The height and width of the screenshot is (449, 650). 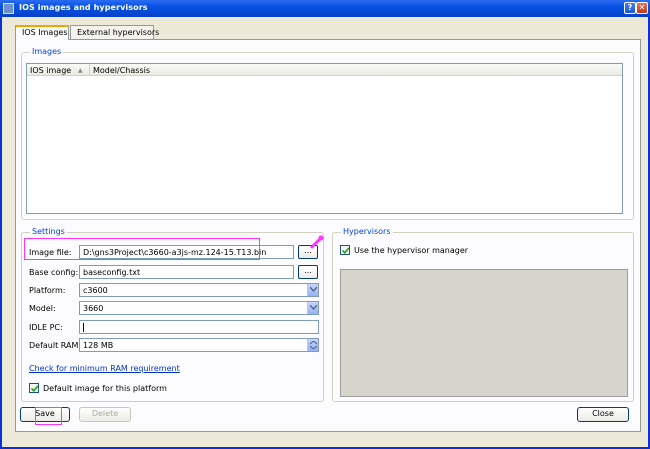 I want to click on default-ram-value: 128 MB, so click(x=98, y=345).